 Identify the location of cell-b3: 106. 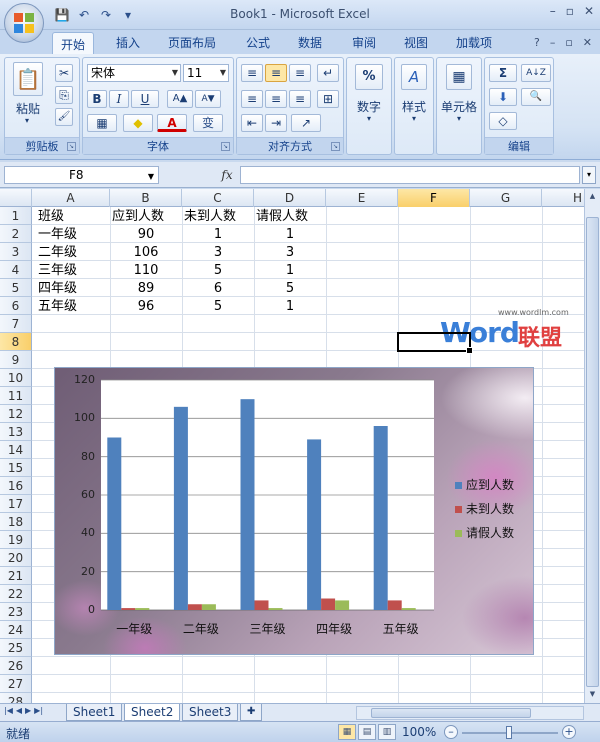
(146, 252).